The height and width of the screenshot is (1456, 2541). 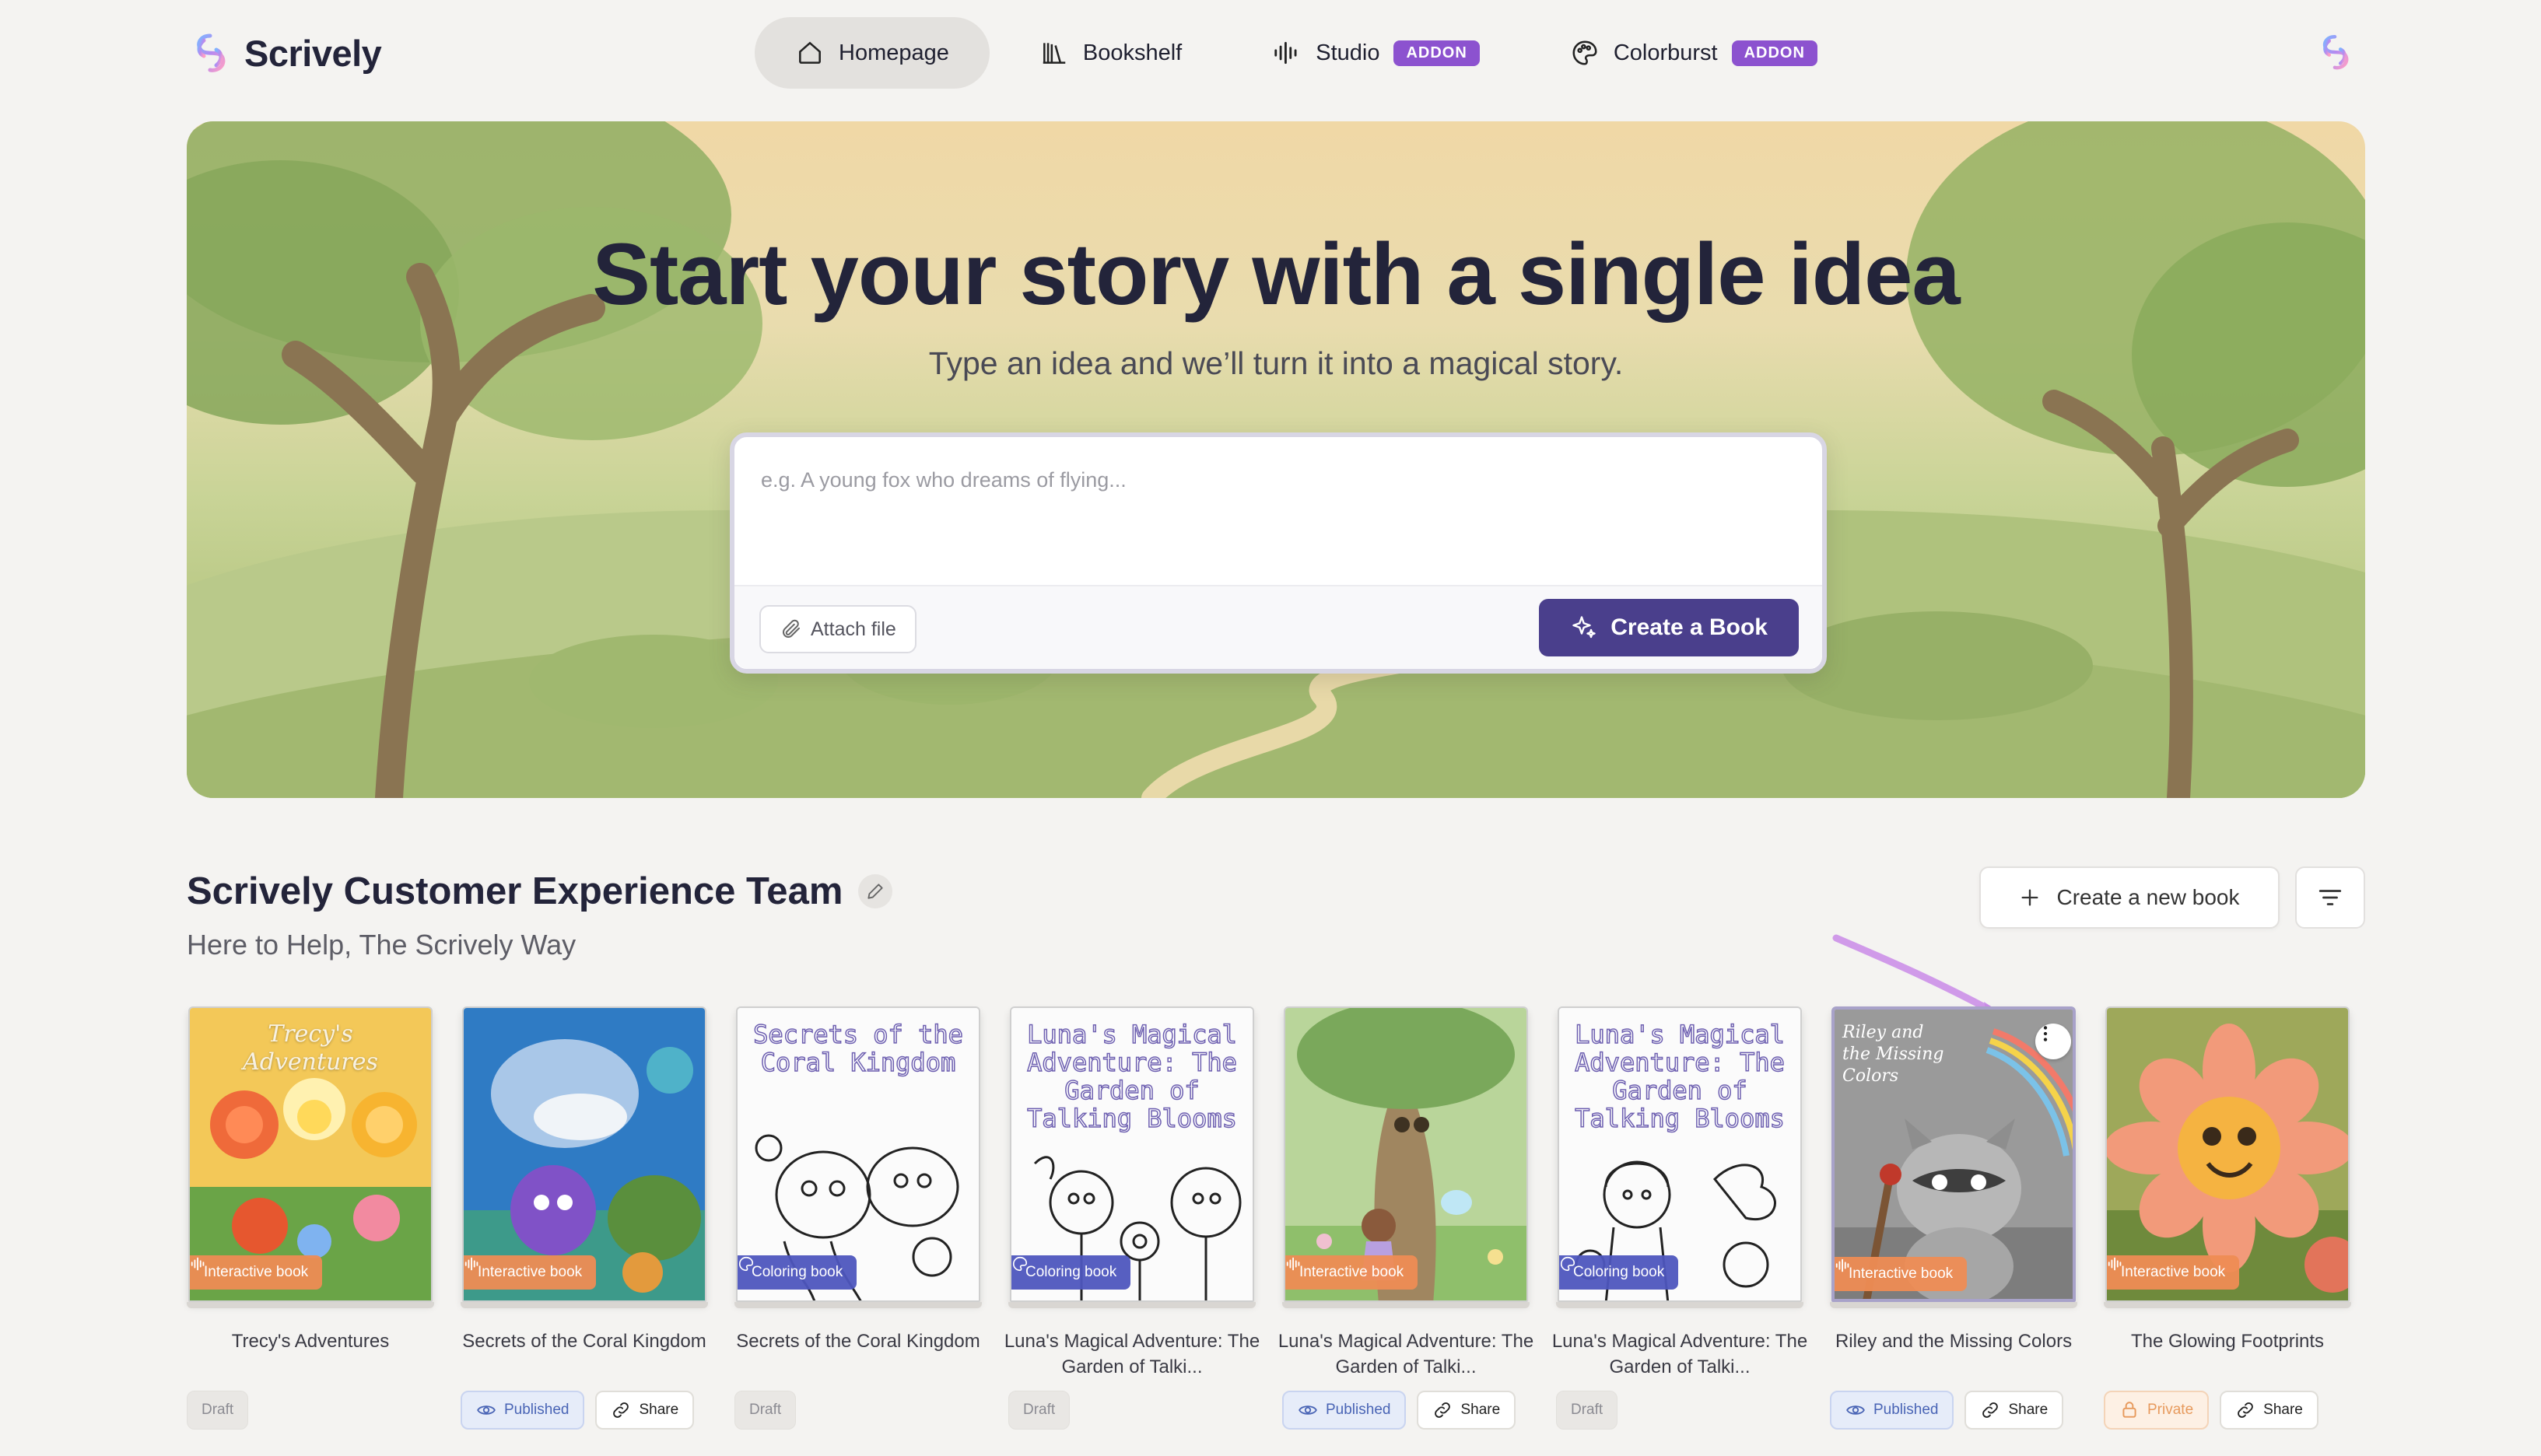 I want to click on colorburst-addon-badge: ADDON, so click(x=1774, y=53).